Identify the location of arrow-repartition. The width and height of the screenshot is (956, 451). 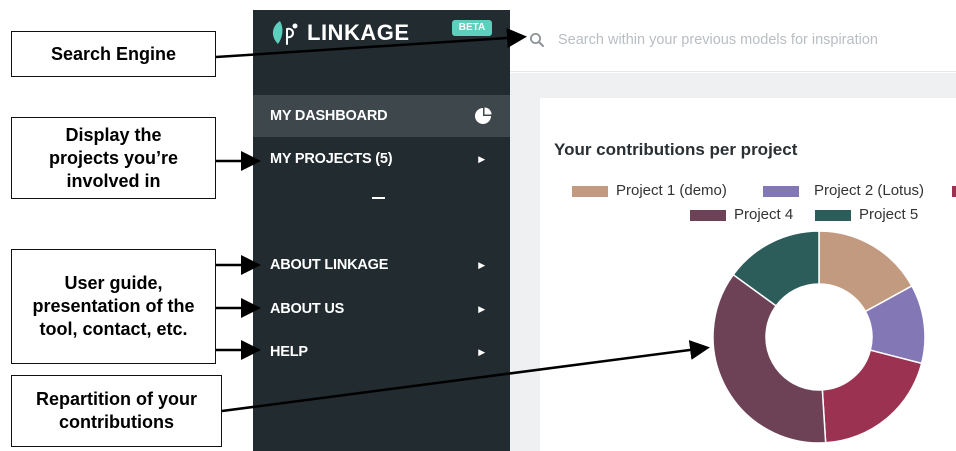
(465, 376).